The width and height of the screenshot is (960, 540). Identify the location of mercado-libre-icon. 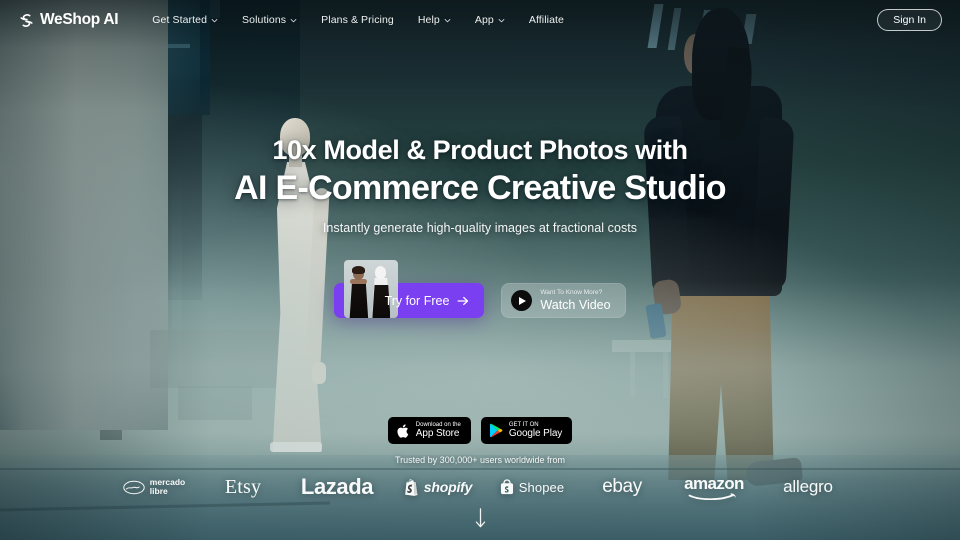
(134, 487).